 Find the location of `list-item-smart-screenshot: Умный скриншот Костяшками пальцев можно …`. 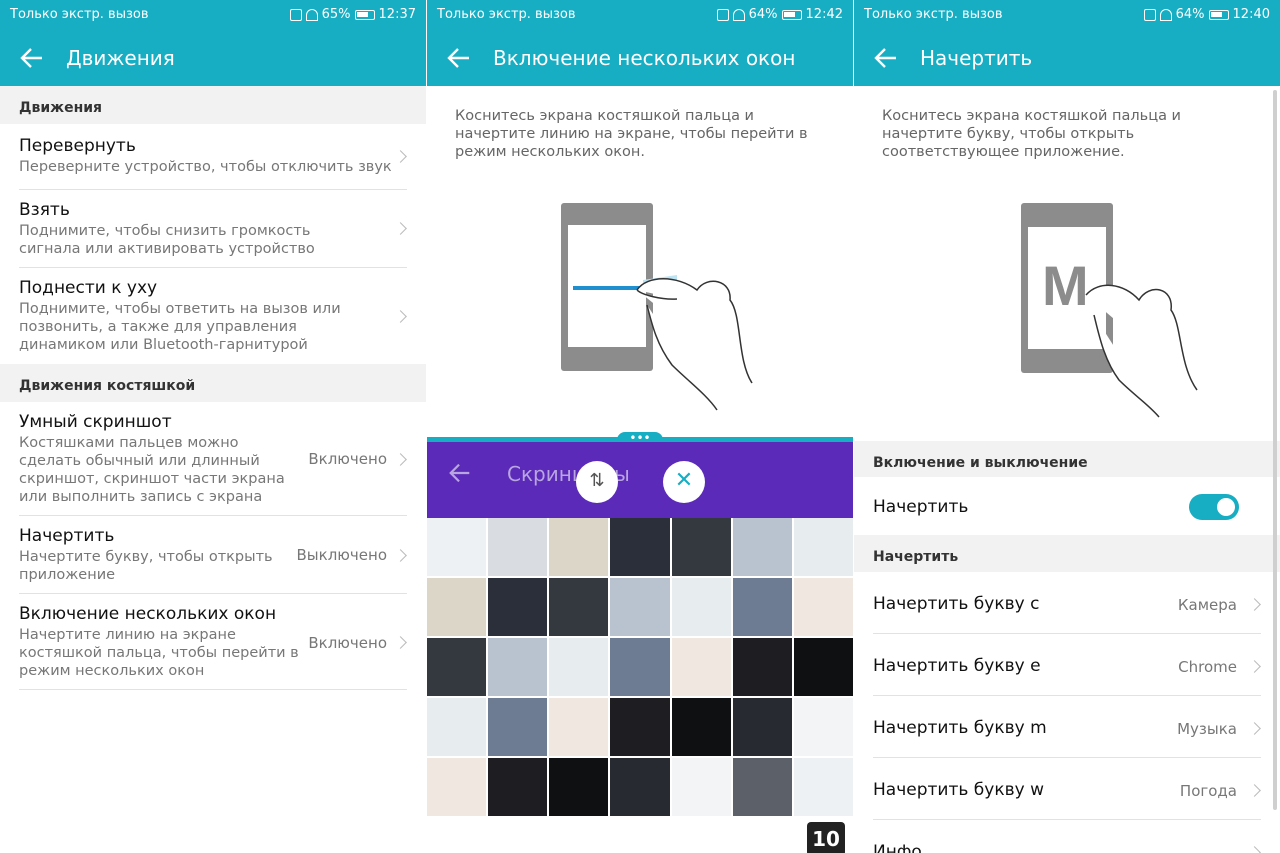

list-item-smart-screenshot: Умный скриншот Костяшками пальцев можно … is located at coordinates (213, 459).